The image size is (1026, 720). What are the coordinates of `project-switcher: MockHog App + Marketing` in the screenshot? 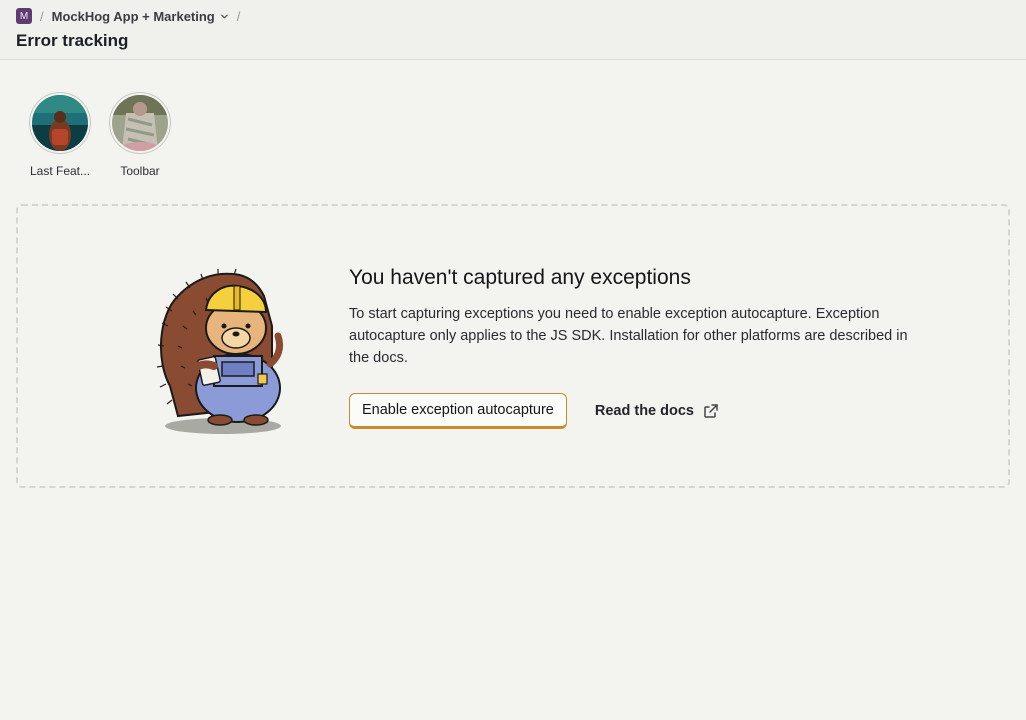 It's located at (140, 16).